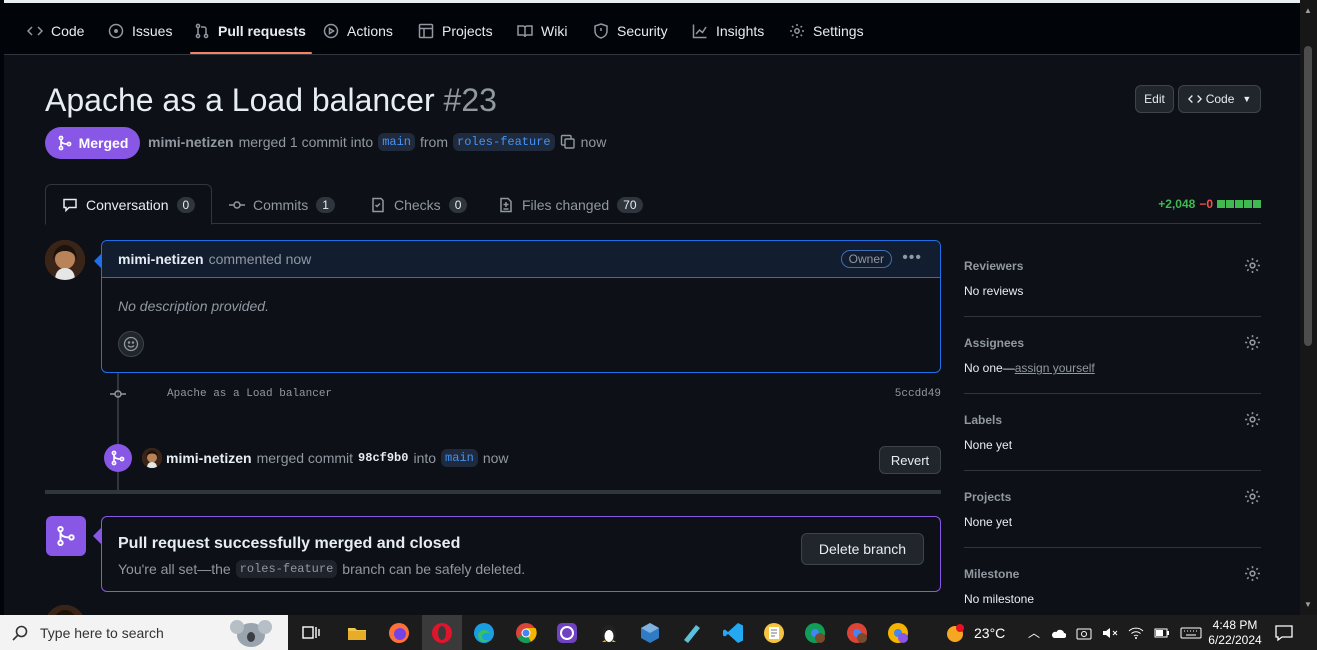 The width and height of the screenshot is (1317, 650). I want to click on assign-yourself-link: assign yourself, so click(1055, 368).